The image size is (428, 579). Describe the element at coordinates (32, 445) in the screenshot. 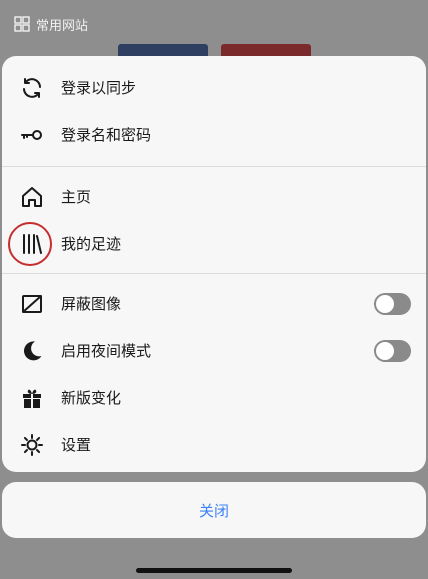

I see `gear-icon` at that location.